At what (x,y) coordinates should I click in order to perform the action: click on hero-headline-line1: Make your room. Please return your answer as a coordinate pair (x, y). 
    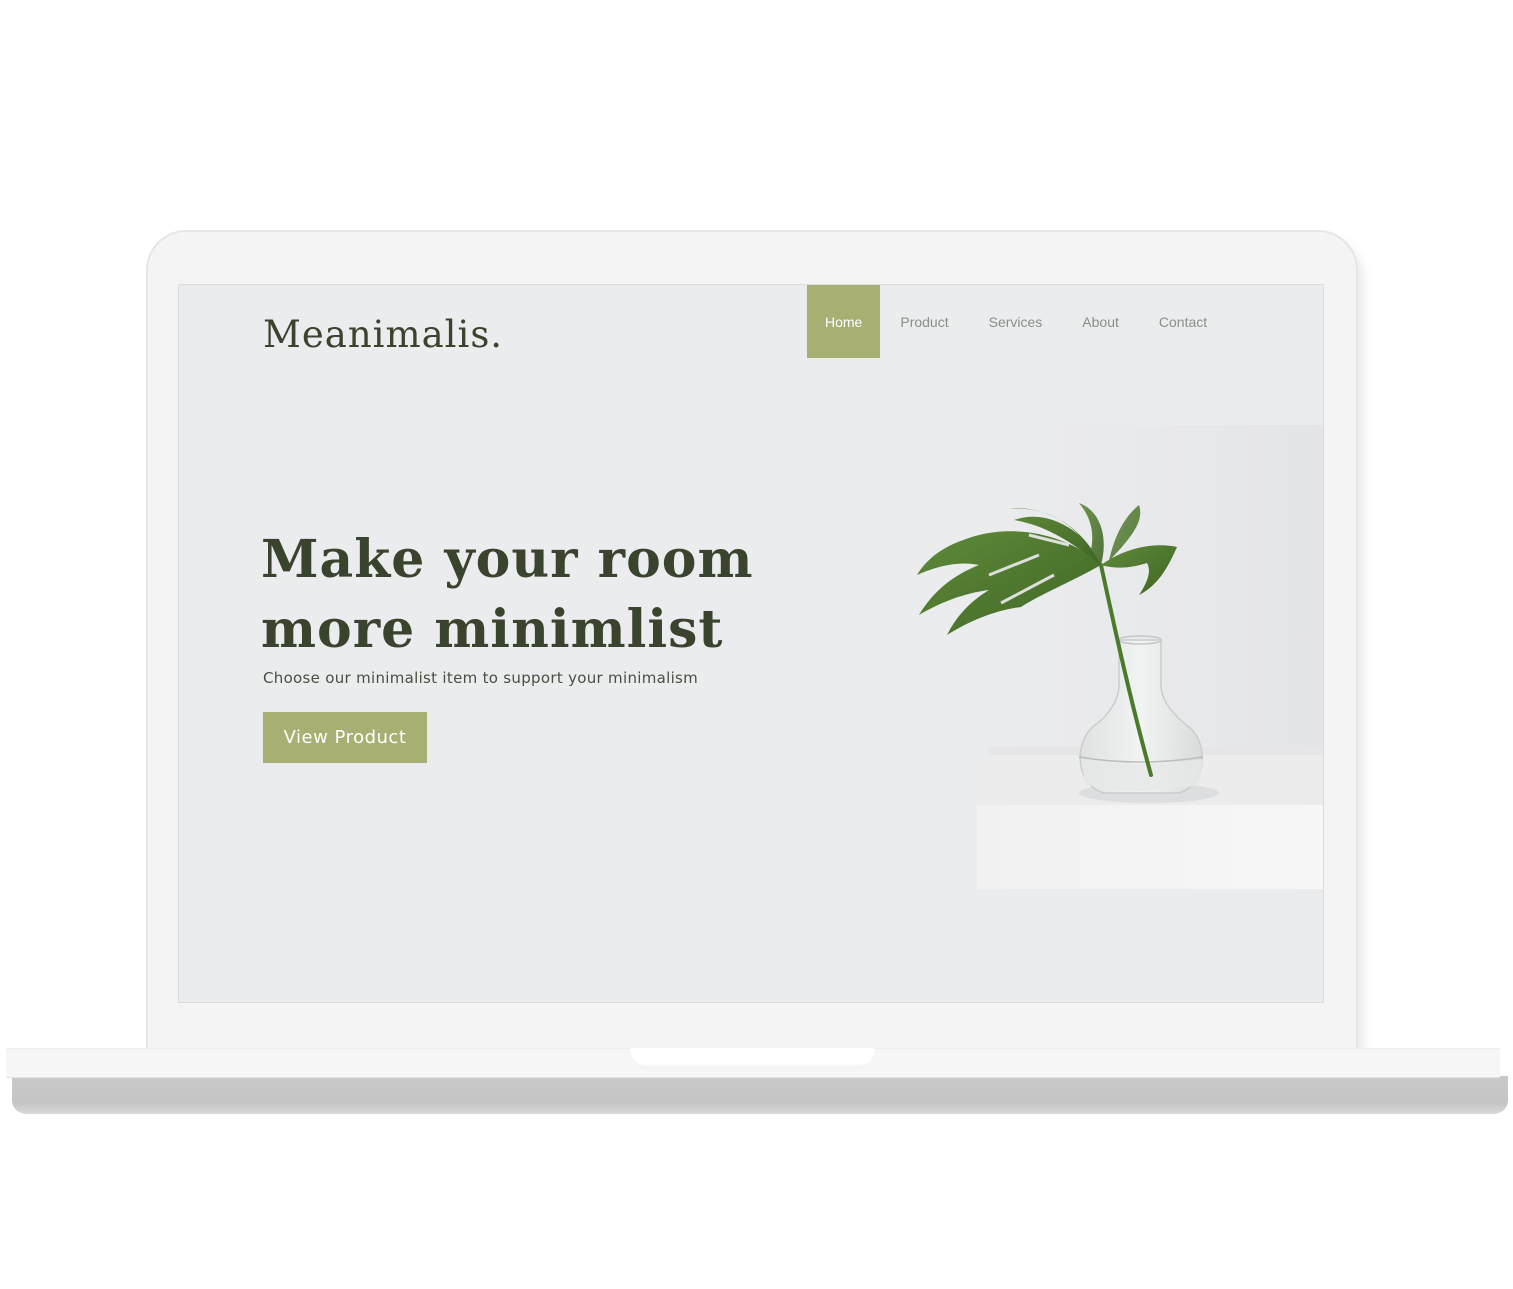
    Looking at the image, I should click on (507, 559).